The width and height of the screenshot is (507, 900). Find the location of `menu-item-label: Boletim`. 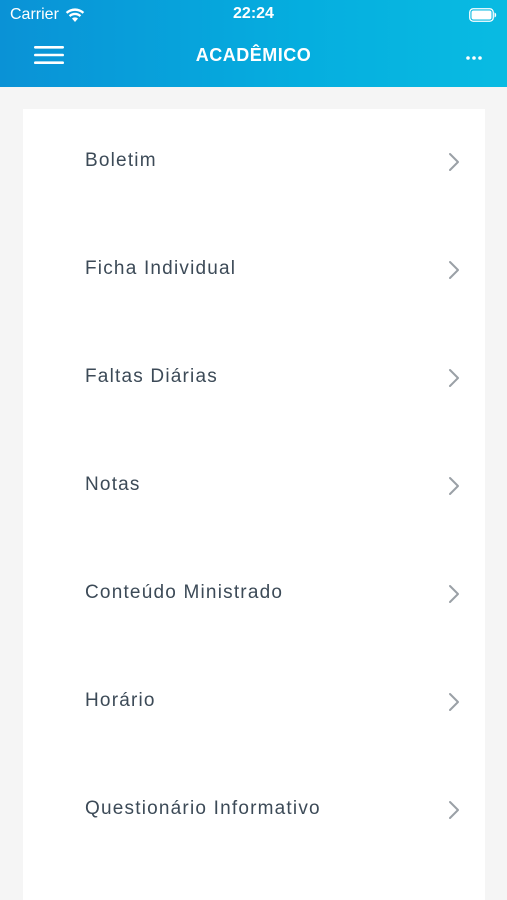

menu-item-label: Boletim is located at coordinates (121, 160).